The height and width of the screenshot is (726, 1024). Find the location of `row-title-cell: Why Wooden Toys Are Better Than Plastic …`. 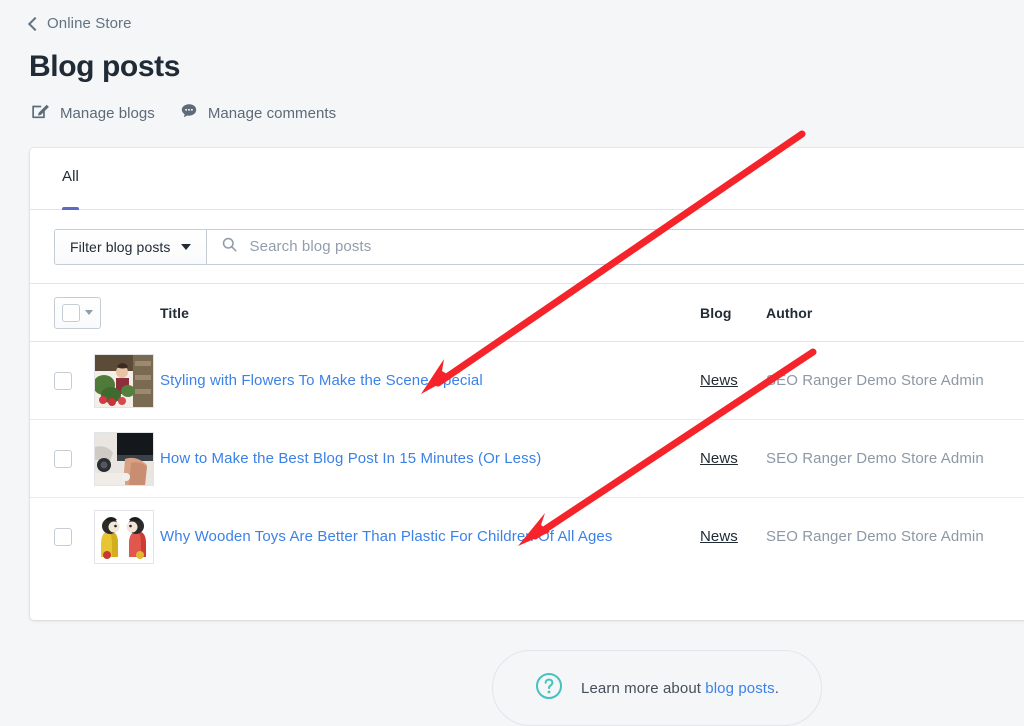

row-title-cell: Why Wooden Toys Are Better Than Plastic … is located at coordinates (430, 537).